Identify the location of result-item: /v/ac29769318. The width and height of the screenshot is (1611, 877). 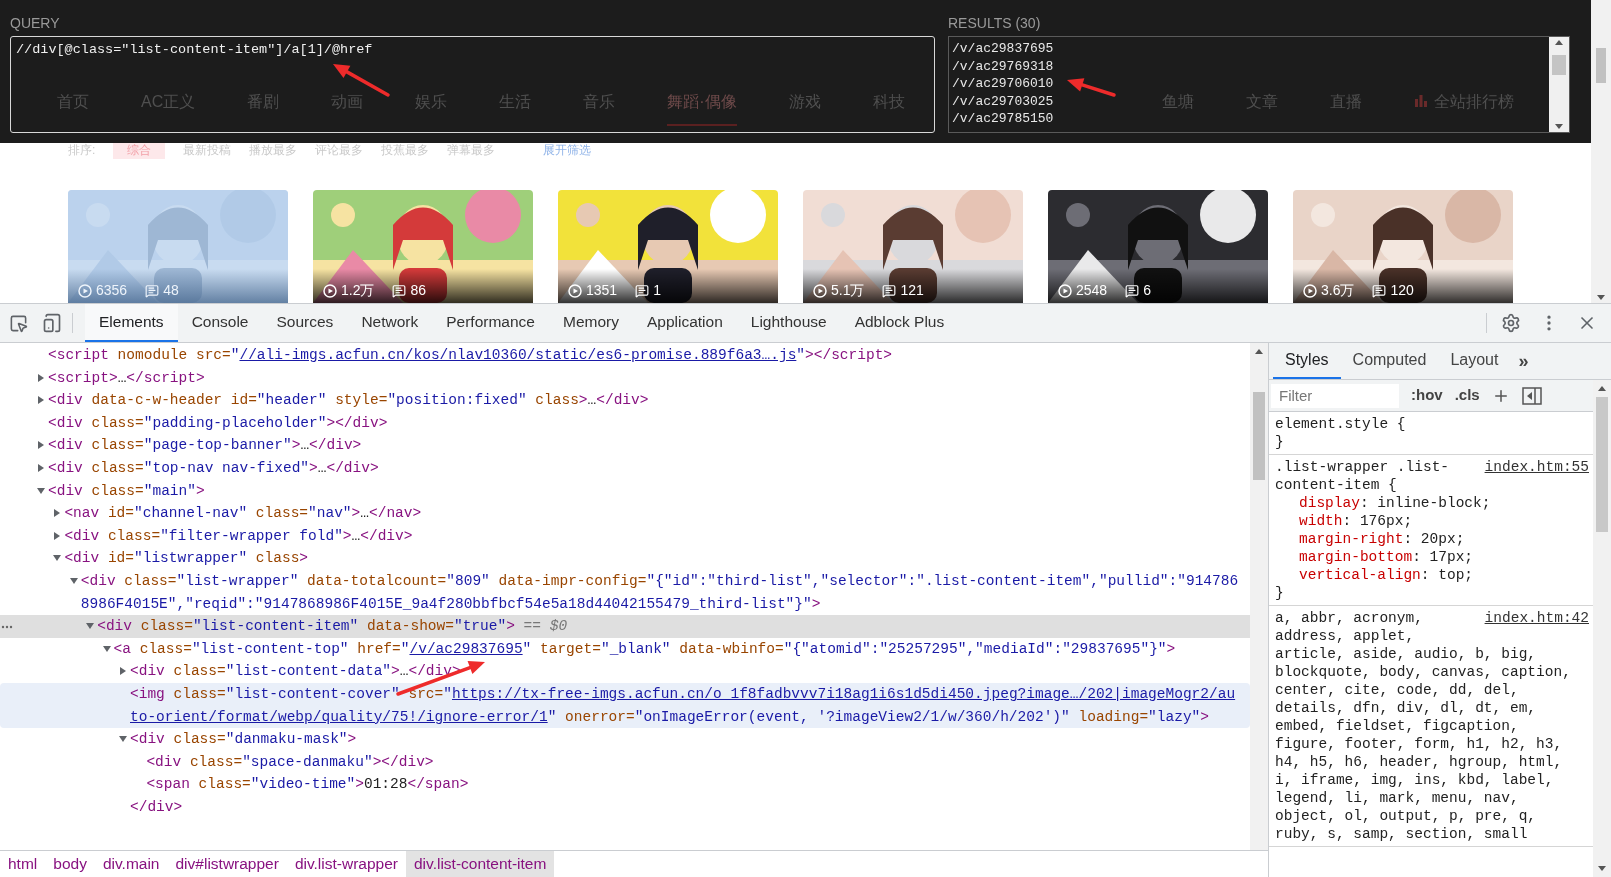
(1003, 66).